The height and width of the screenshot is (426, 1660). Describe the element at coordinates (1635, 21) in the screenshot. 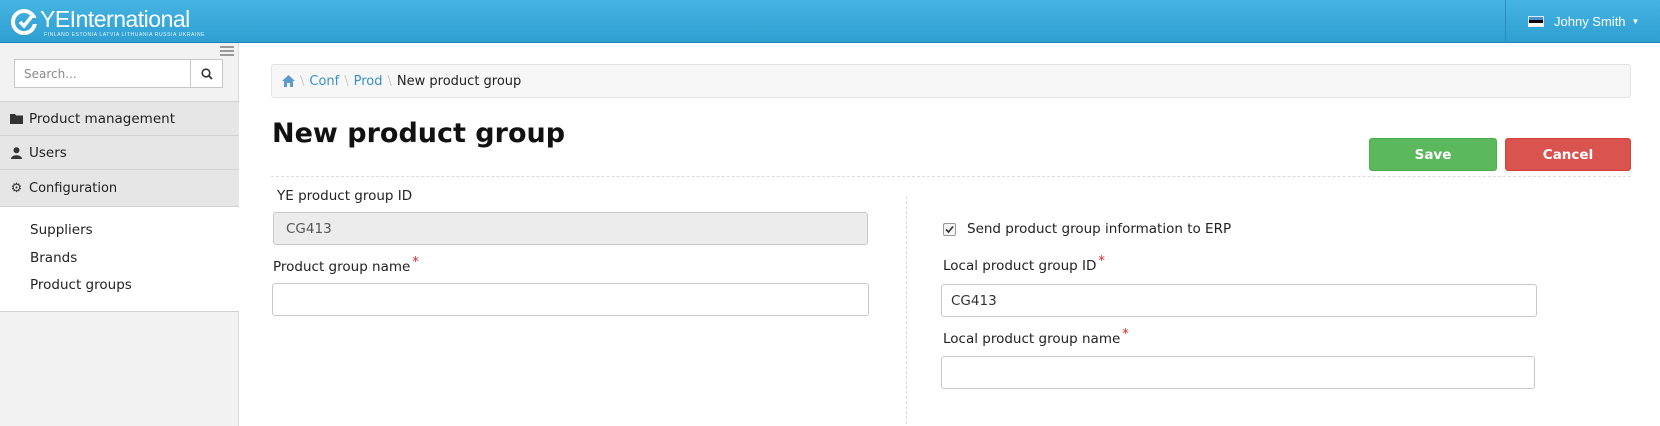

I see `caret-down-icon: ▼` at that location.